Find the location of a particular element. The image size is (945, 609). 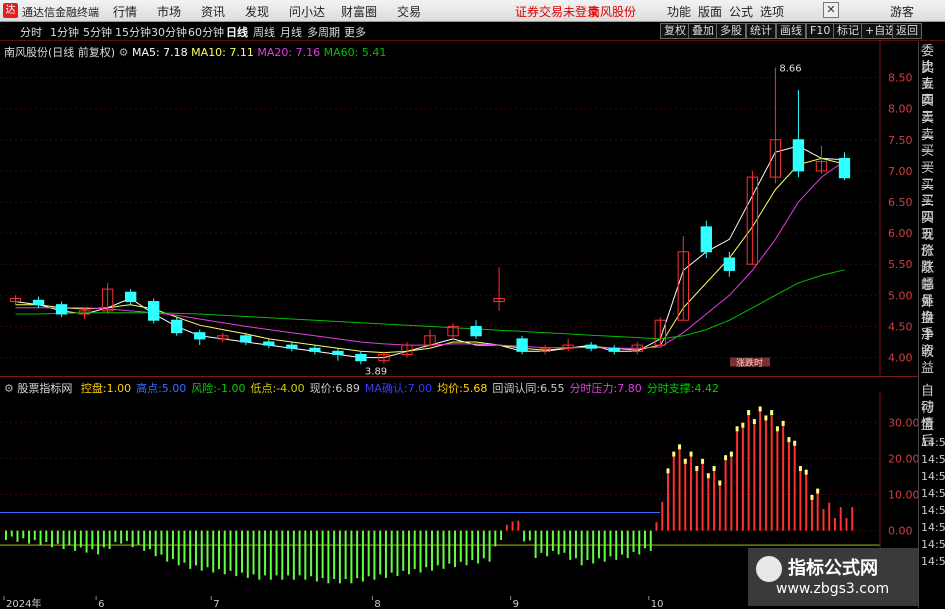

price-tick-label: 4.50 is located at coordinates (900, 326).